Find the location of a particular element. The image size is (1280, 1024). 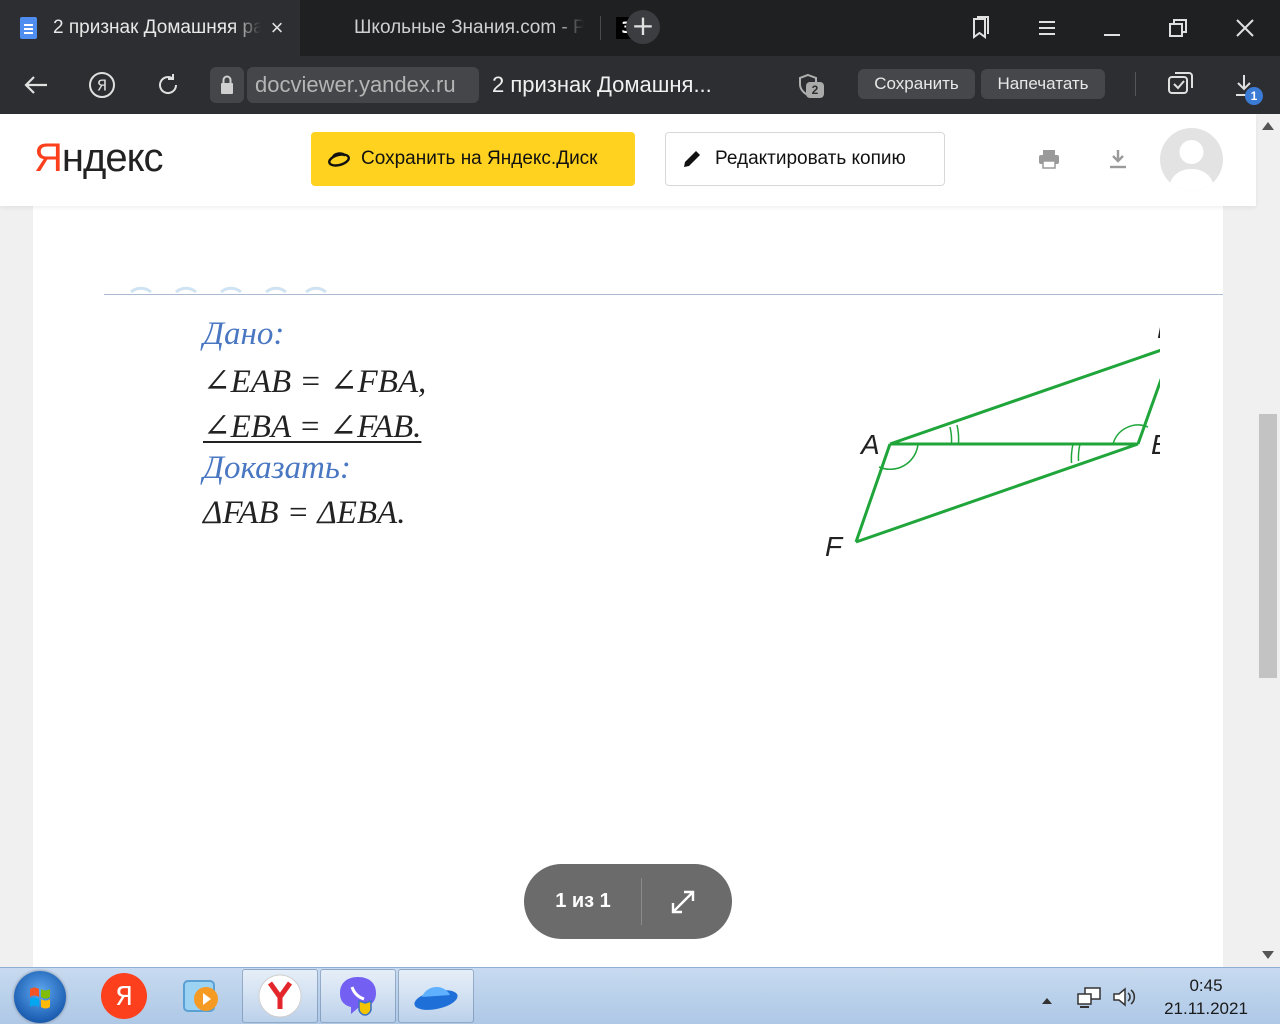

scroll-up-arrow-icon is located at coordinates (1268, 126).